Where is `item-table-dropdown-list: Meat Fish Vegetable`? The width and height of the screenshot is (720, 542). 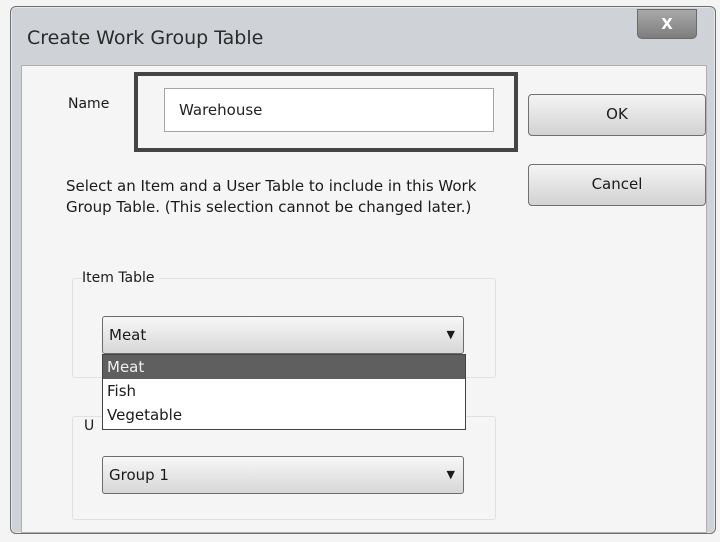
item-table-dropdown-list: Meat Fish Vegetable is located at coordinates (284, 392).